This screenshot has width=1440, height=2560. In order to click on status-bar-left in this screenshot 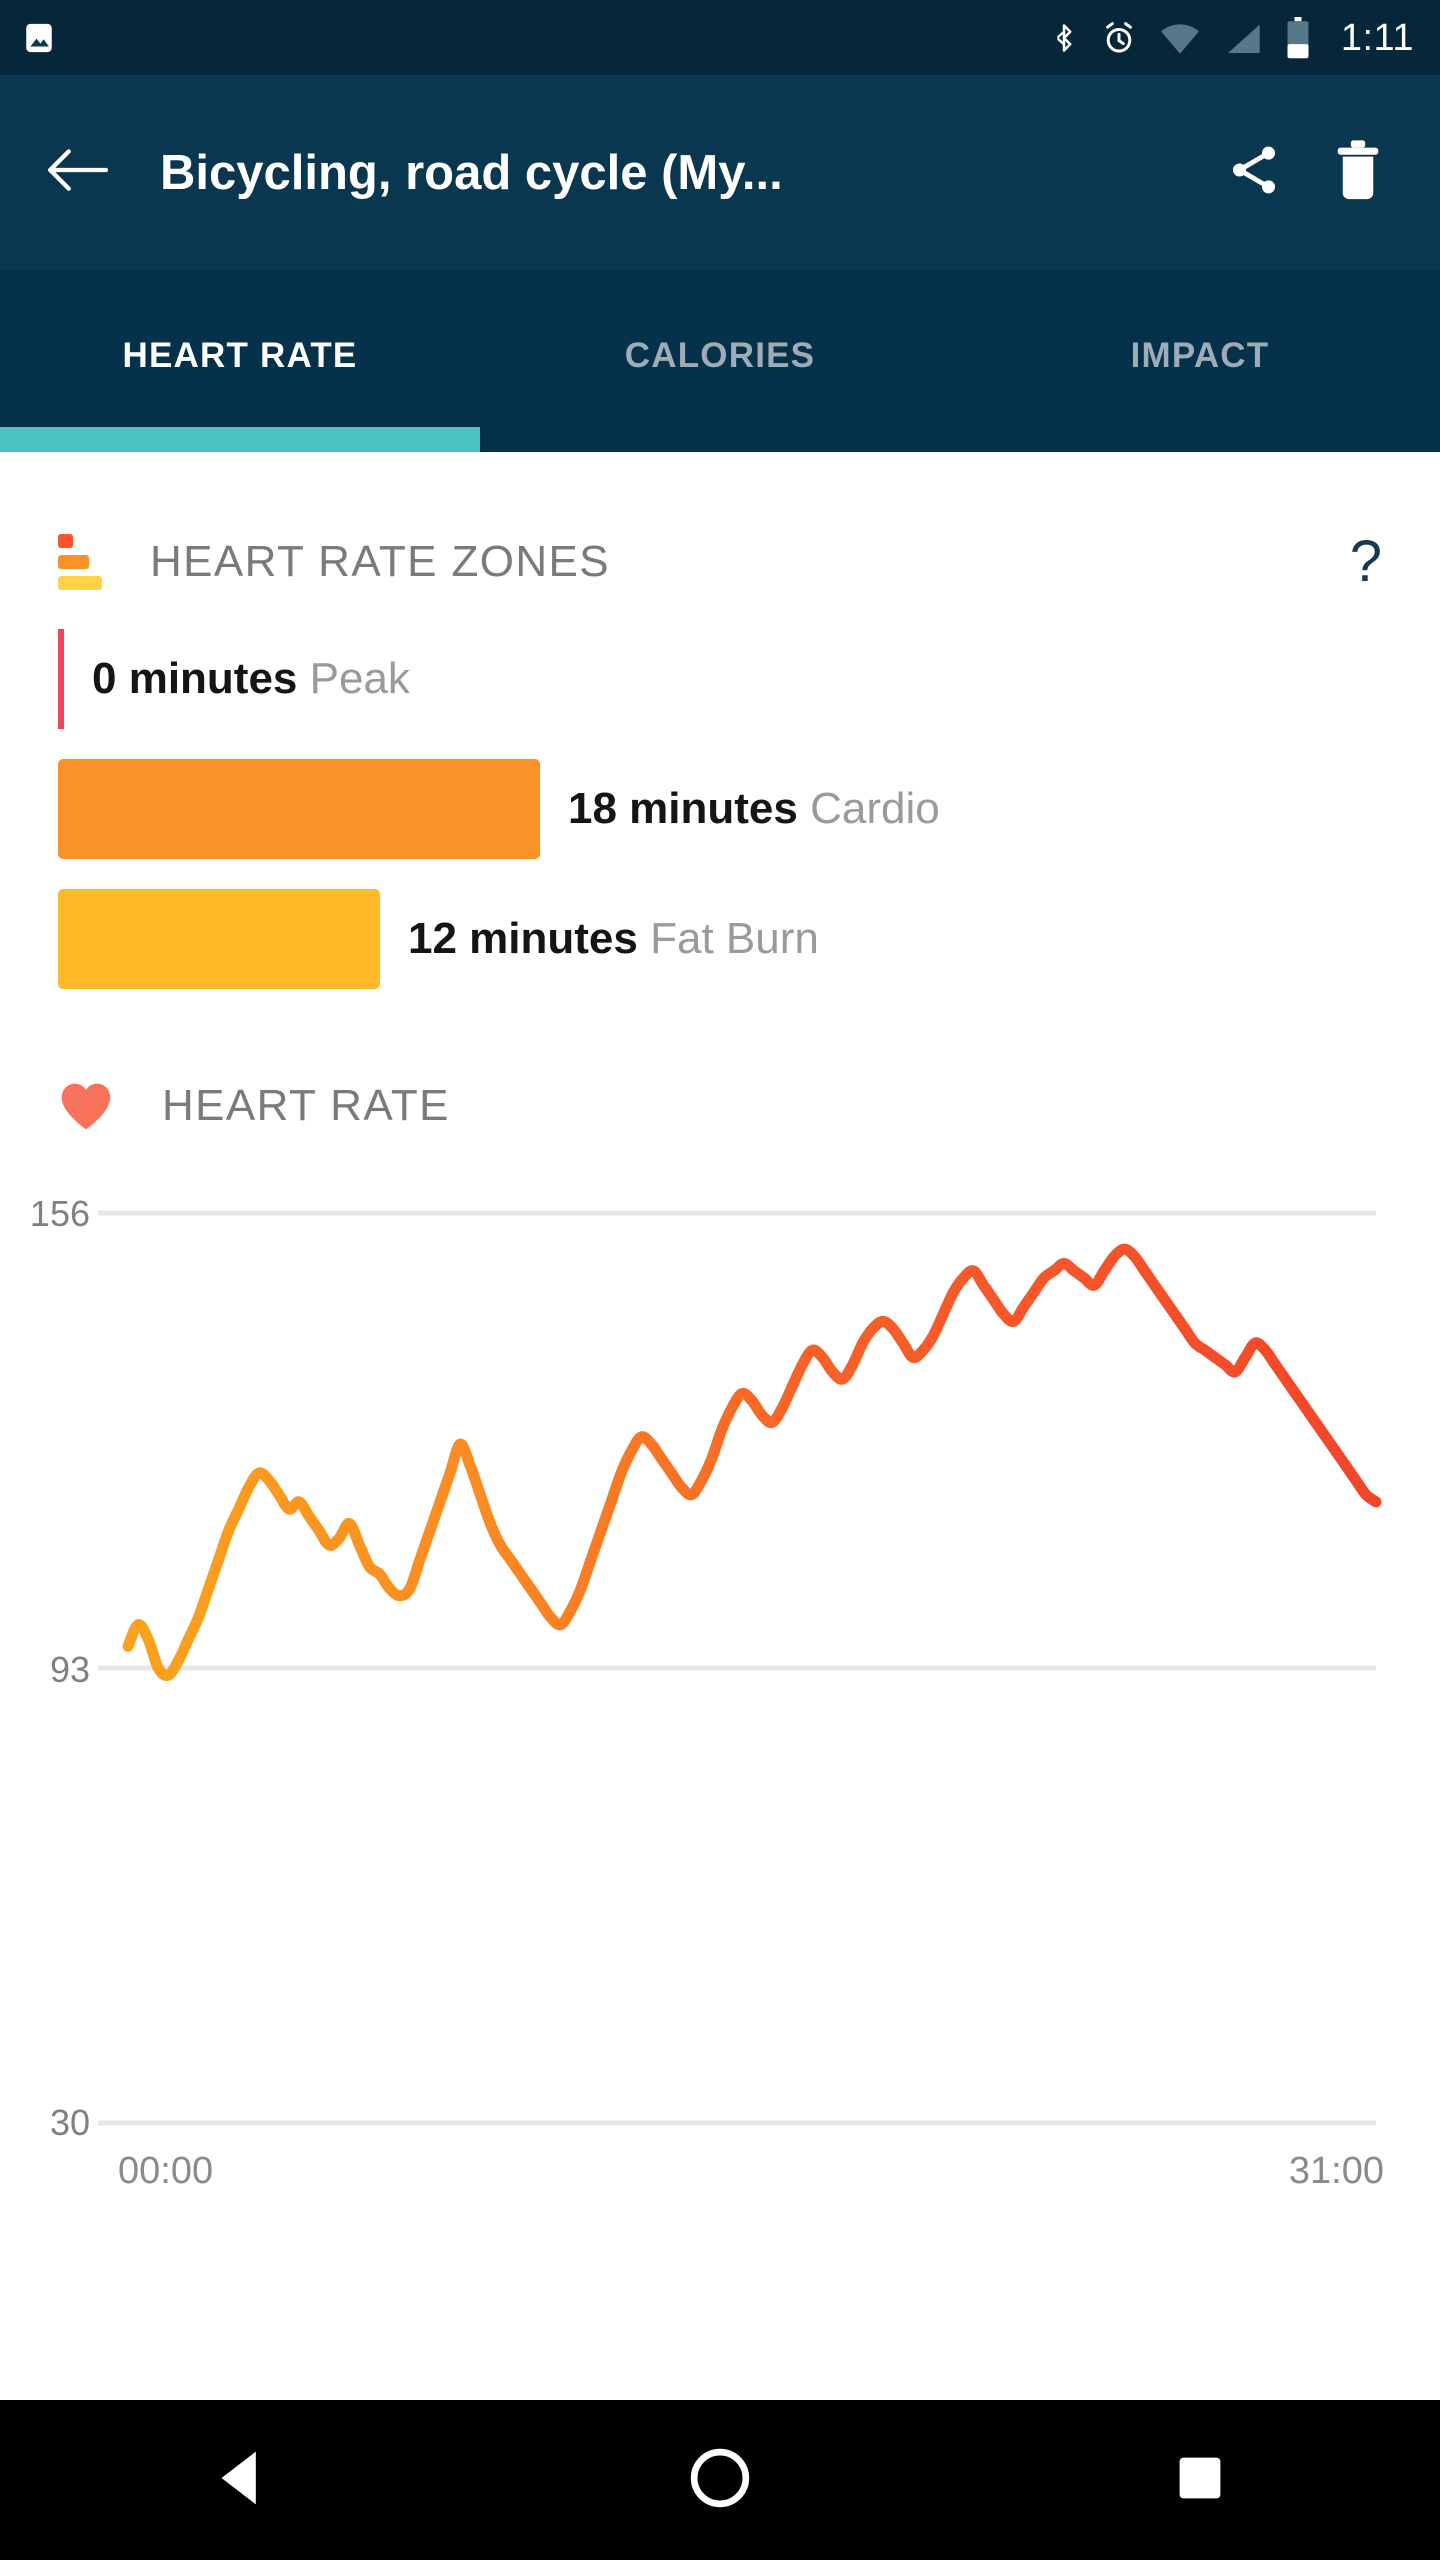, I will do `click(39, 38)`.